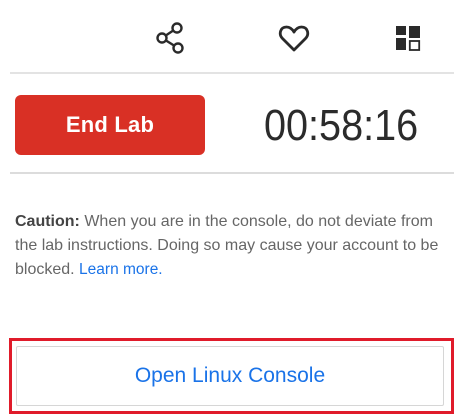  Describe the element at coordinates (121, 269) in the screenshot. I see `learn-more-link: Learn more.` at that location.